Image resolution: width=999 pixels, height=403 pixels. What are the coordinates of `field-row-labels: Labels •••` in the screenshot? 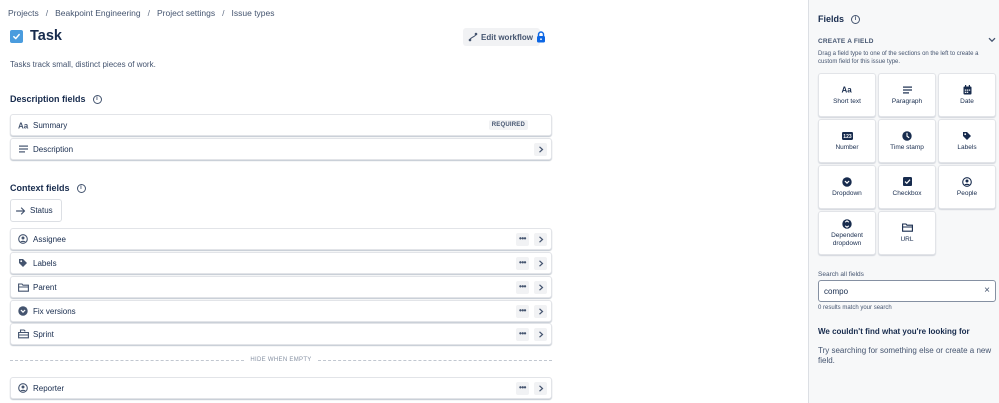 It's located at (281, 263).